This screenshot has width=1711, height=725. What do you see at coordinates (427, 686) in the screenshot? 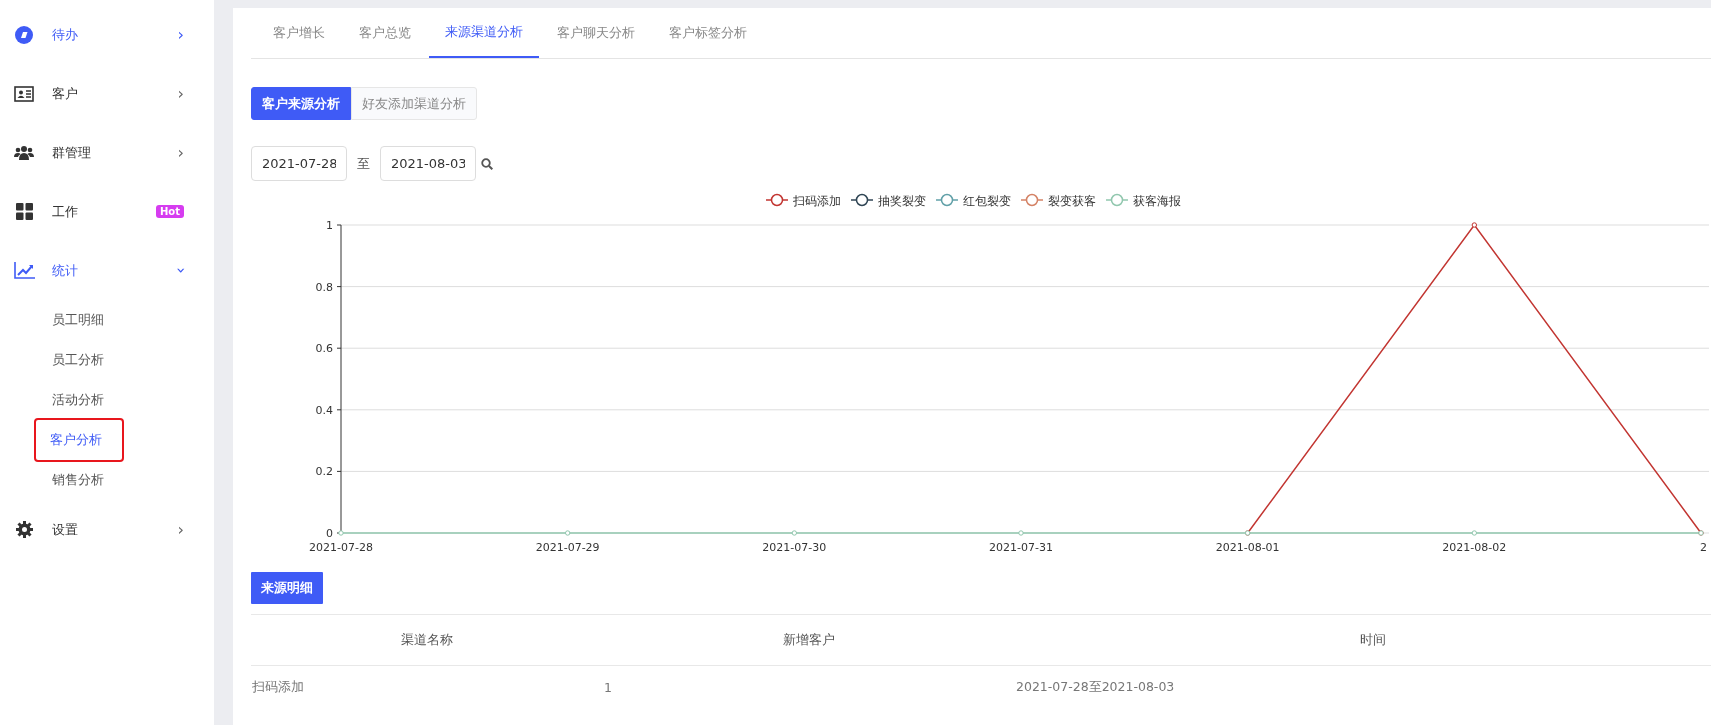
I see `table-cell: 扫码添加` at bounding box center [427, 686].